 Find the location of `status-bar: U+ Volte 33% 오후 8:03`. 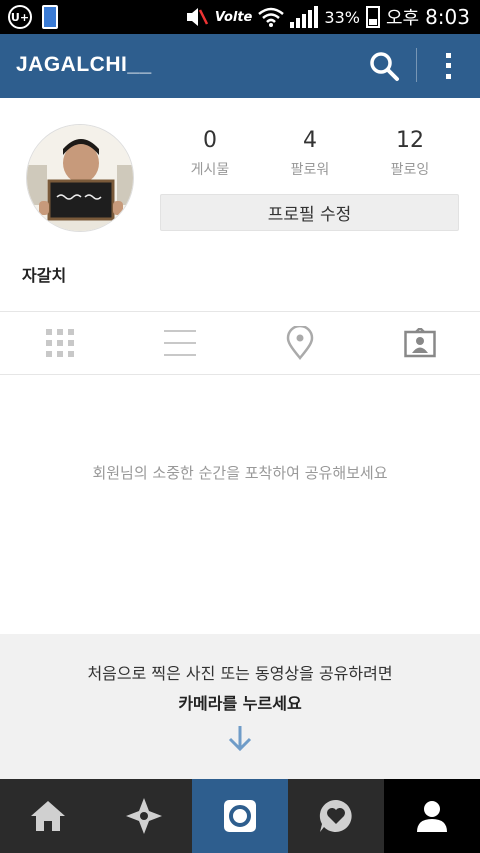

status-bar: U+ Volte 33% 오후 8:03 is located at coordinates (240, 17).